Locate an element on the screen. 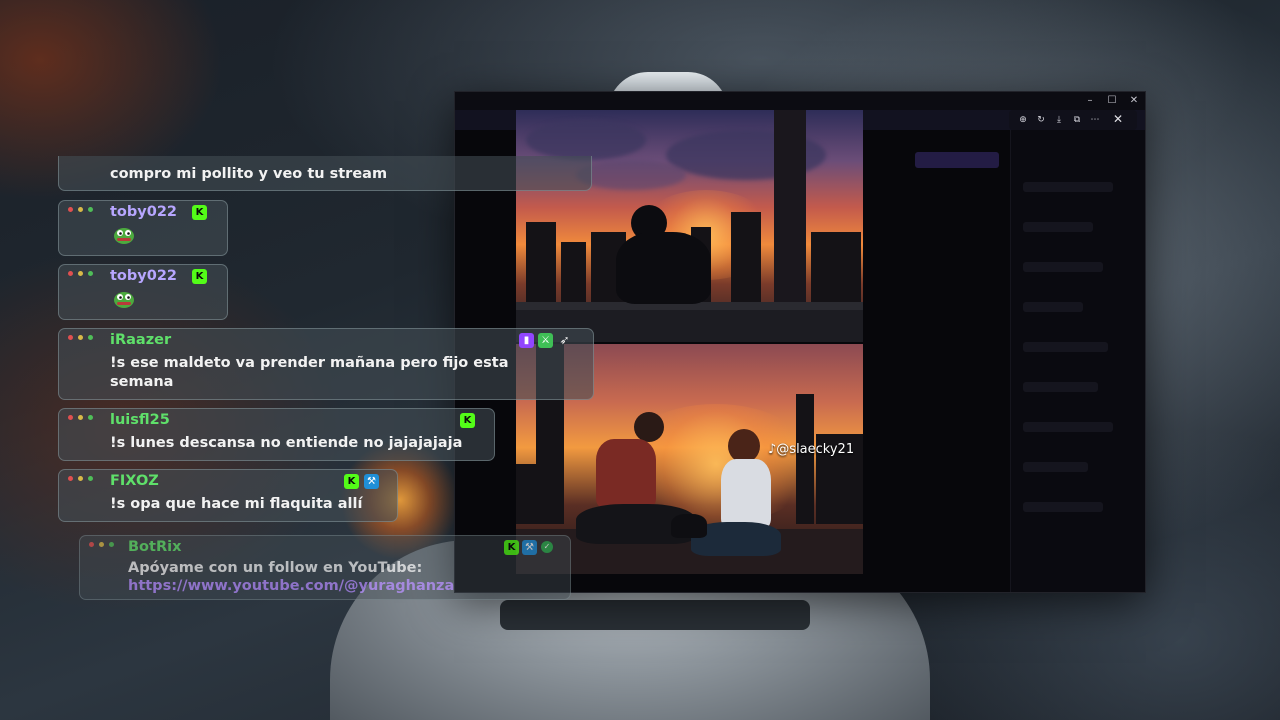 This screenshot has height=720, width=1280. more-icon: ⋯ is located at coordinates (1095, 120).